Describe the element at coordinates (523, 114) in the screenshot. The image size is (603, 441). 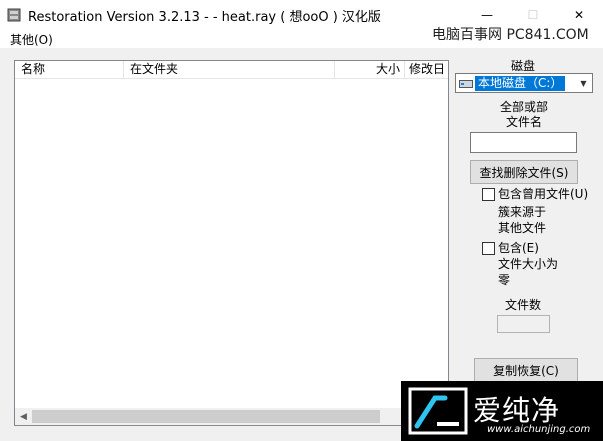
I see `filename-label: 全部或部 文件名` at that location.